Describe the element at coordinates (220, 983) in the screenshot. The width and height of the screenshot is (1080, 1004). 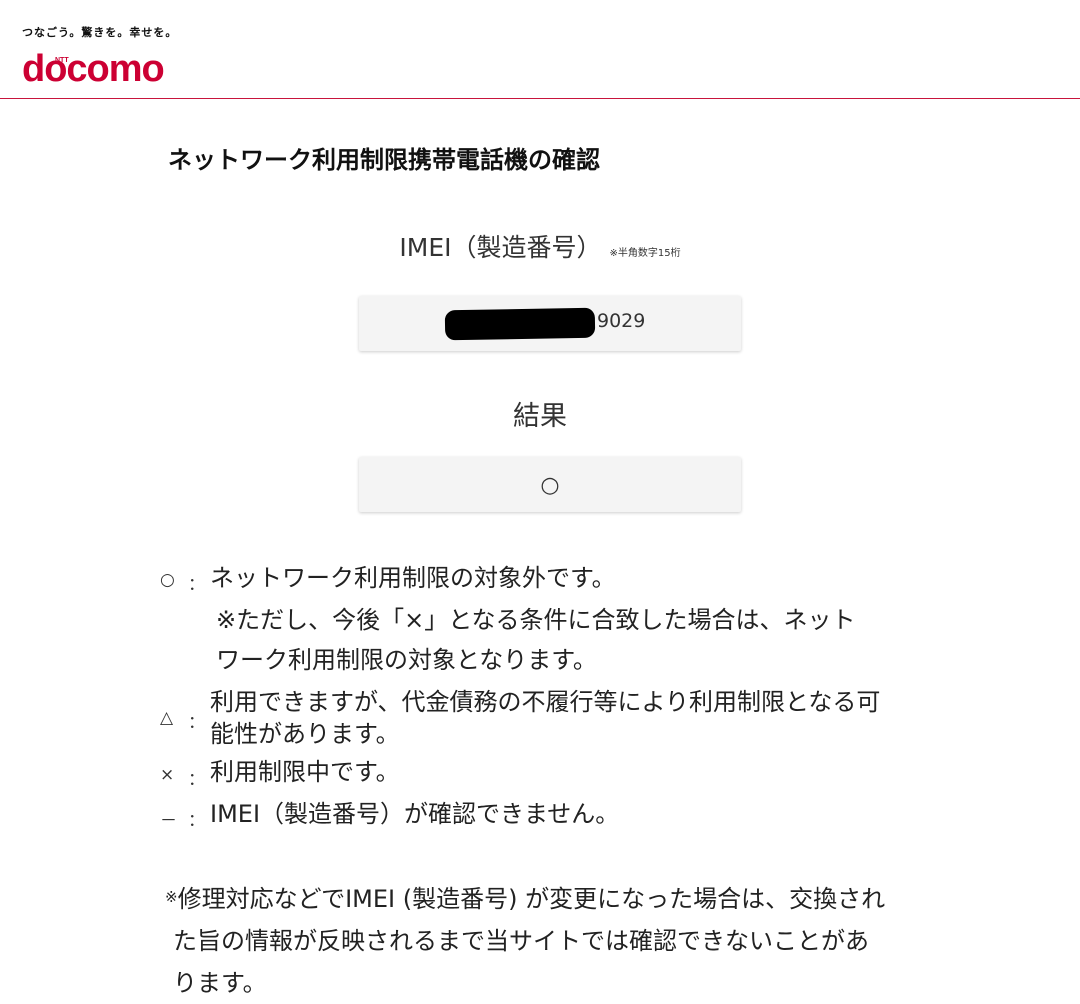
I see `footnote-line: ります。` at that location.